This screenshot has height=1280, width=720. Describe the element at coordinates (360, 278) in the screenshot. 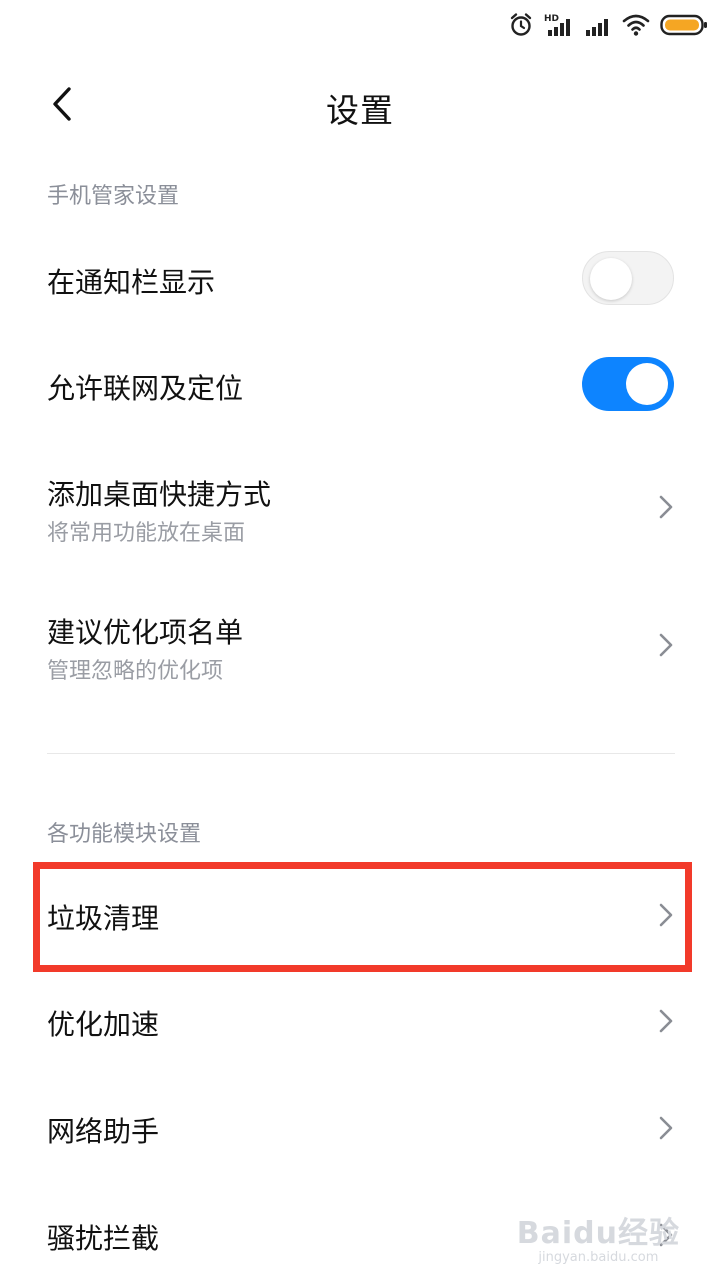

I see `setting-notify-bar: 在通知栏显示` at that location.